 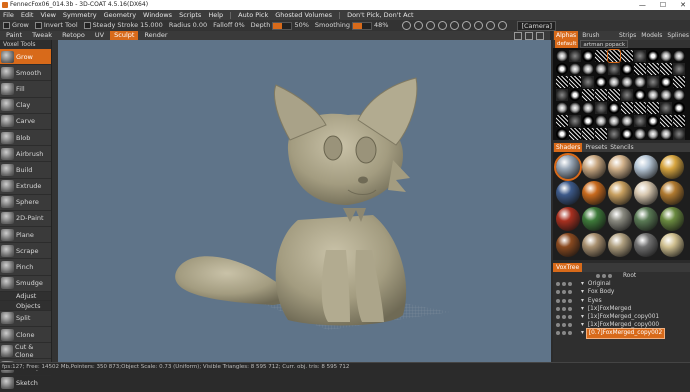 I want to click on menu-edit: Edit, so click(x=27, y=15).